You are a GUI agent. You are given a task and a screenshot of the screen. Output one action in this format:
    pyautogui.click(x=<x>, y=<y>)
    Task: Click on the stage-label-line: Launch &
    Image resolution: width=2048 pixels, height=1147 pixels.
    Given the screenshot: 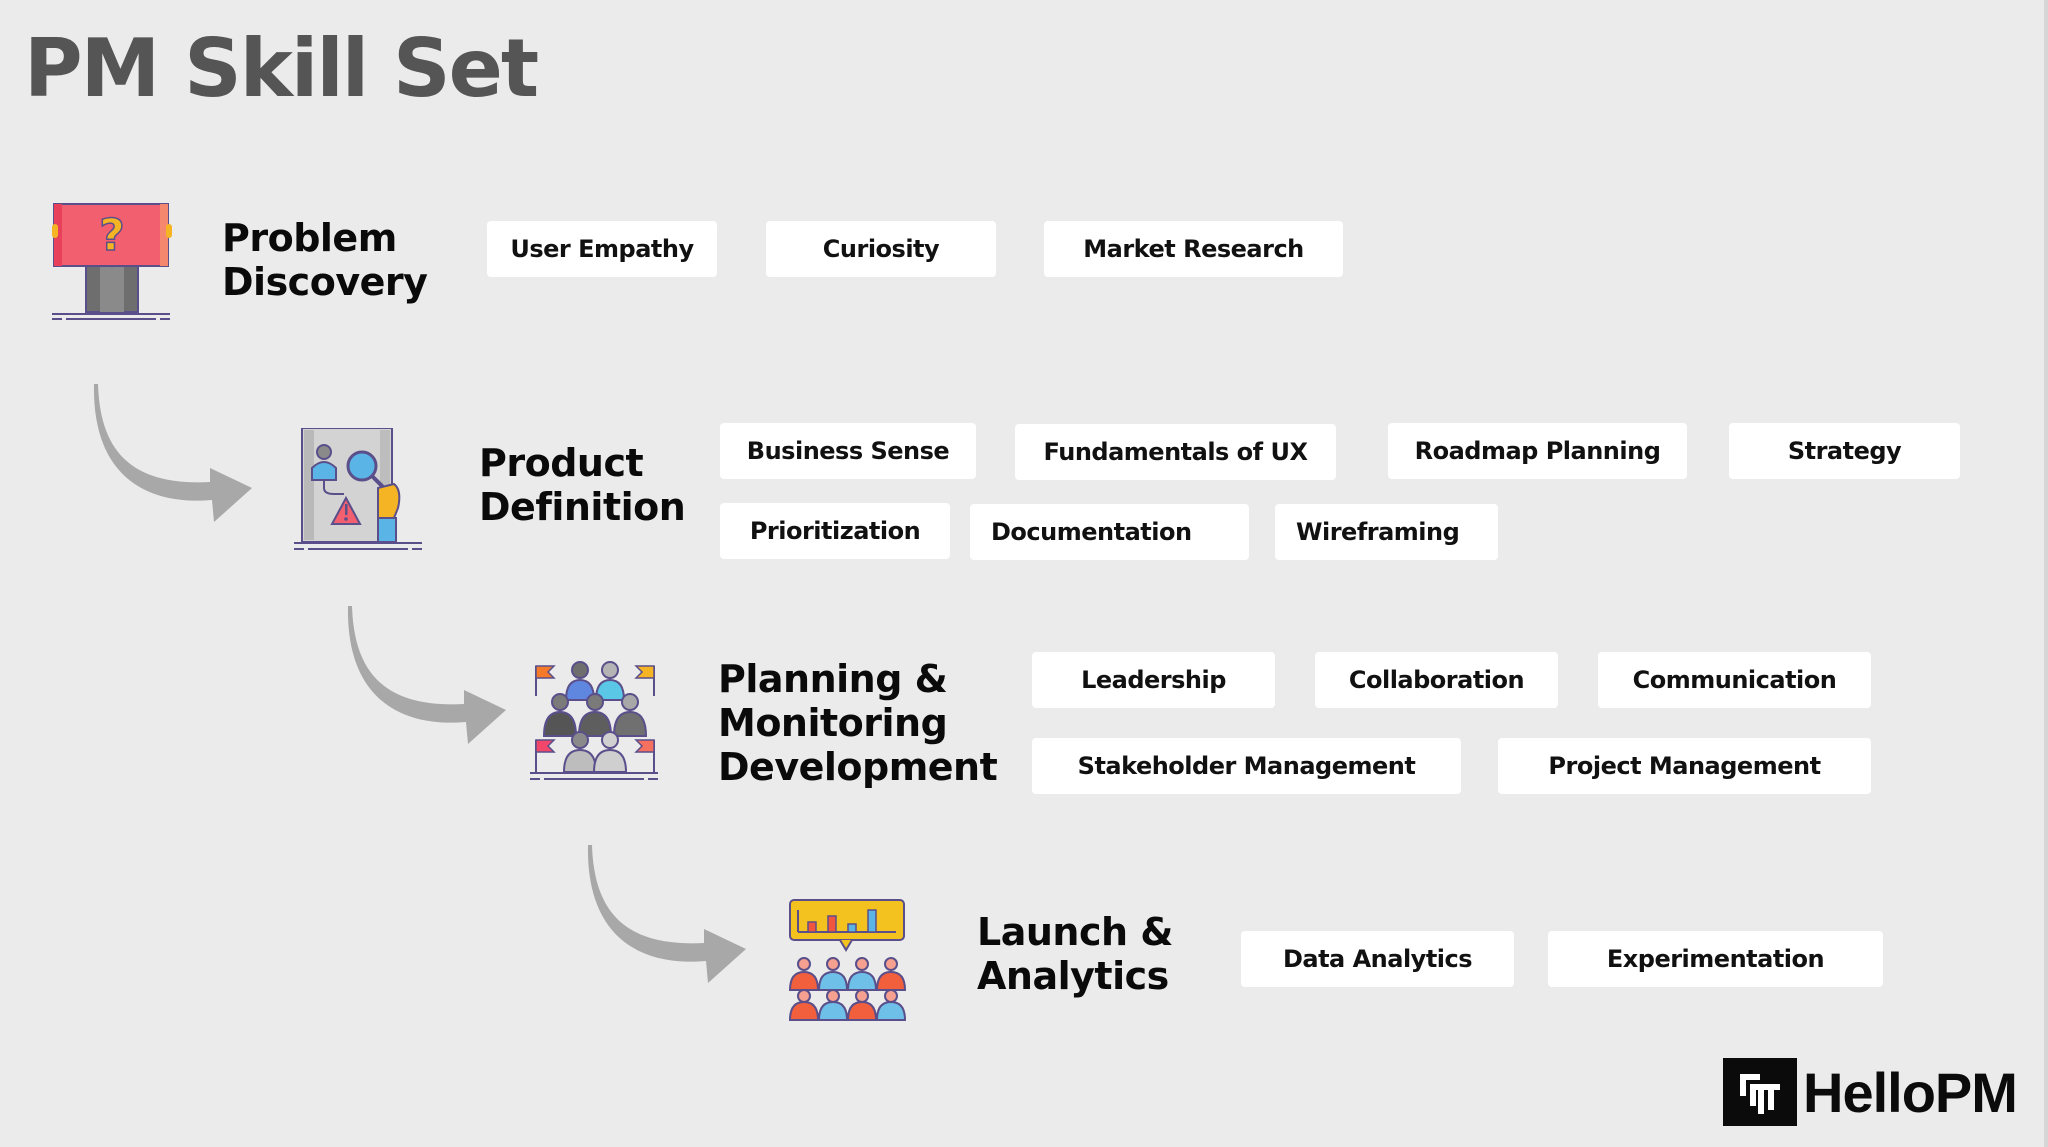 What is the action you would take?
    pyautogui.click(x=1075, y=932)
    